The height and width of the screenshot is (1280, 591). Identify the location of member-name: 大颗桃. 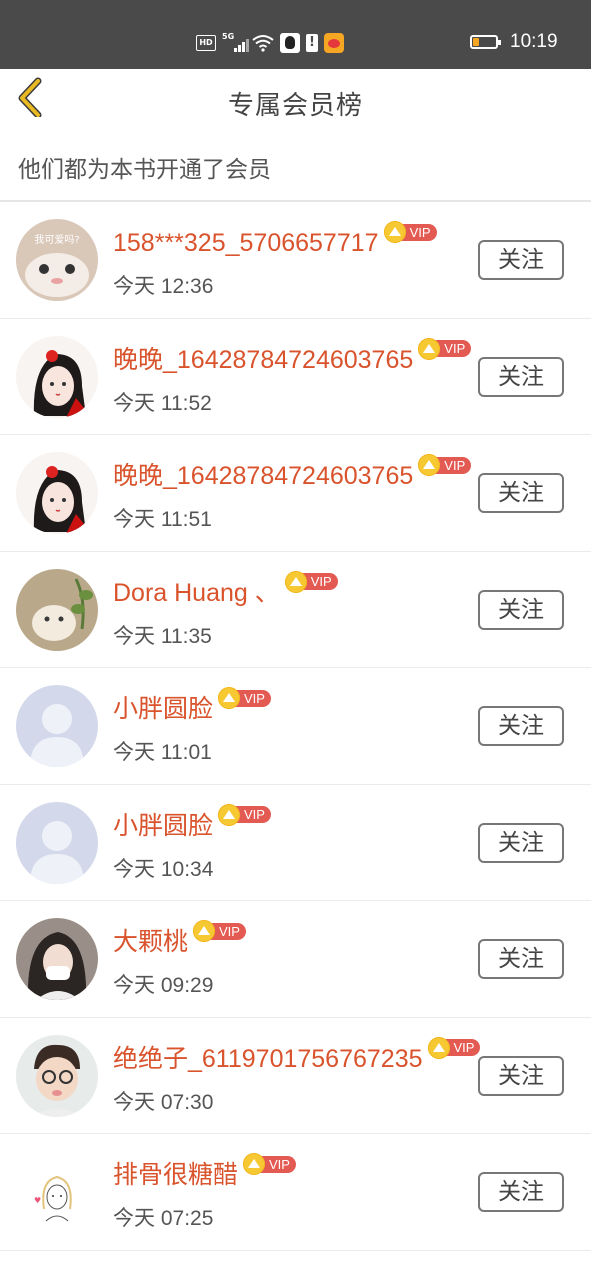
(150, 942).